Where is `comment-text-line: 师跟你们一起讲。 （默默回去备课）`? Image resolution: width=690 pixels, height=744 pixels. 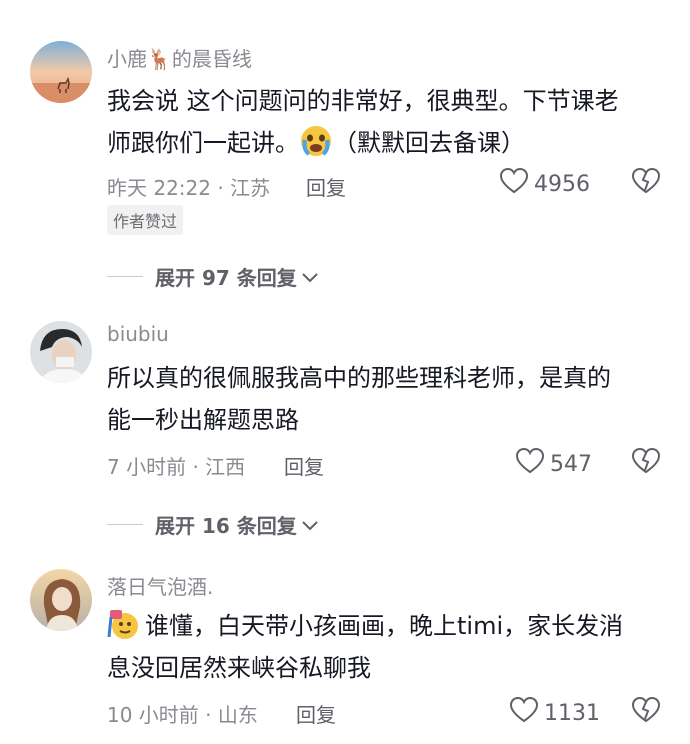
comment-text-line: 师跟你们一起讲。 （默默回去备课） is located at coordinates (387, 143).